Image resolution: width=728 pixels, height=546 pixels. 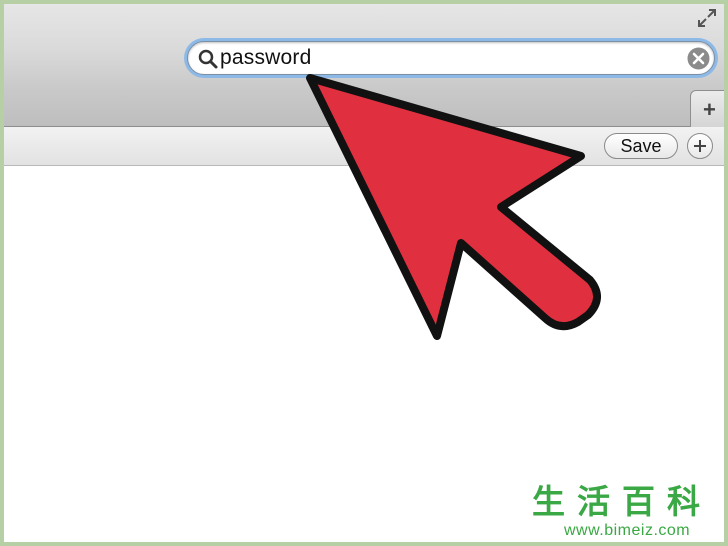 What do you see at coordinates (622, 501) in the screenshot?
I see `watermark-logo: 生活百科` at bounding box center [622, 501].